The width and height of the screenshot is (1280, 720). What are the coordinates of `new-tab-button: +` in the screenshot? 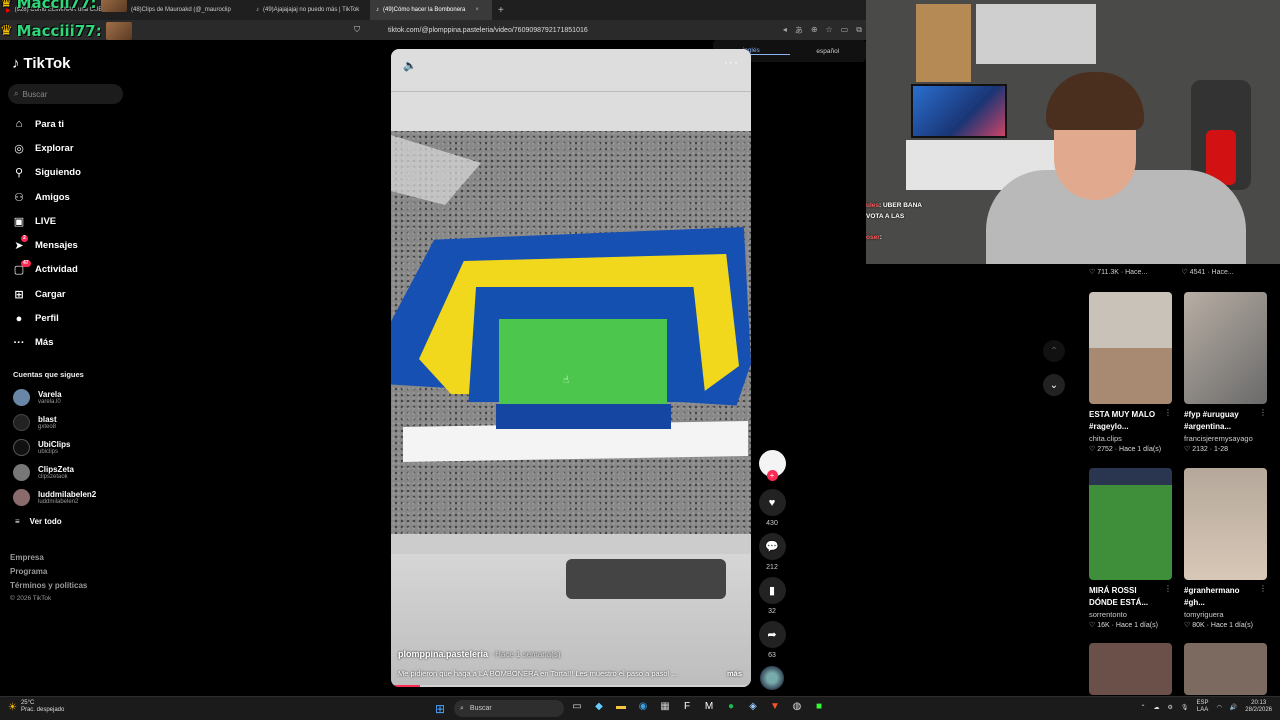 It's located at (501, 10).